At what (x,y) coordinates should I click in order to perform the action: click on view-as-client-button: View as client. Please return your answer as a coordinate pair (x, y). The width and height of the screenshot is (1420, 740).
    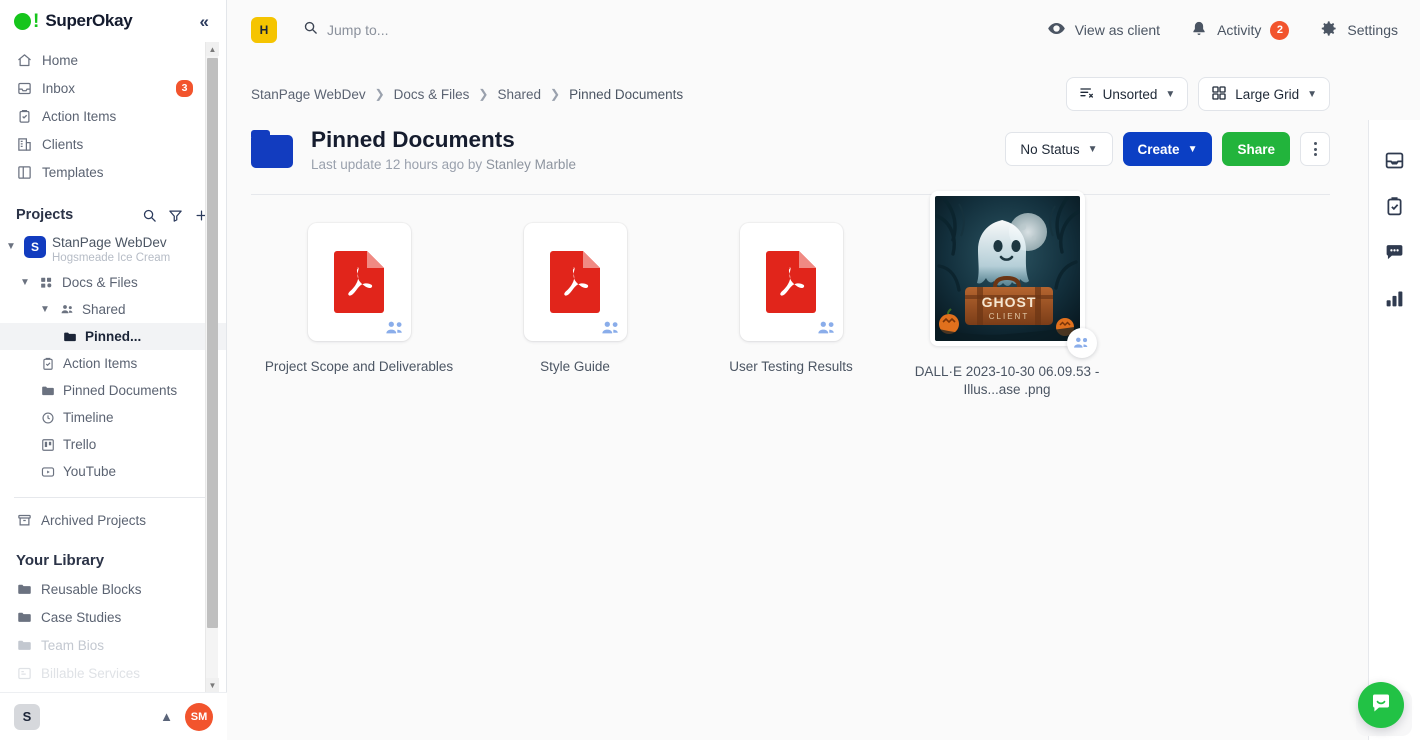
    Looking at the image, I should click on (1103, 30).